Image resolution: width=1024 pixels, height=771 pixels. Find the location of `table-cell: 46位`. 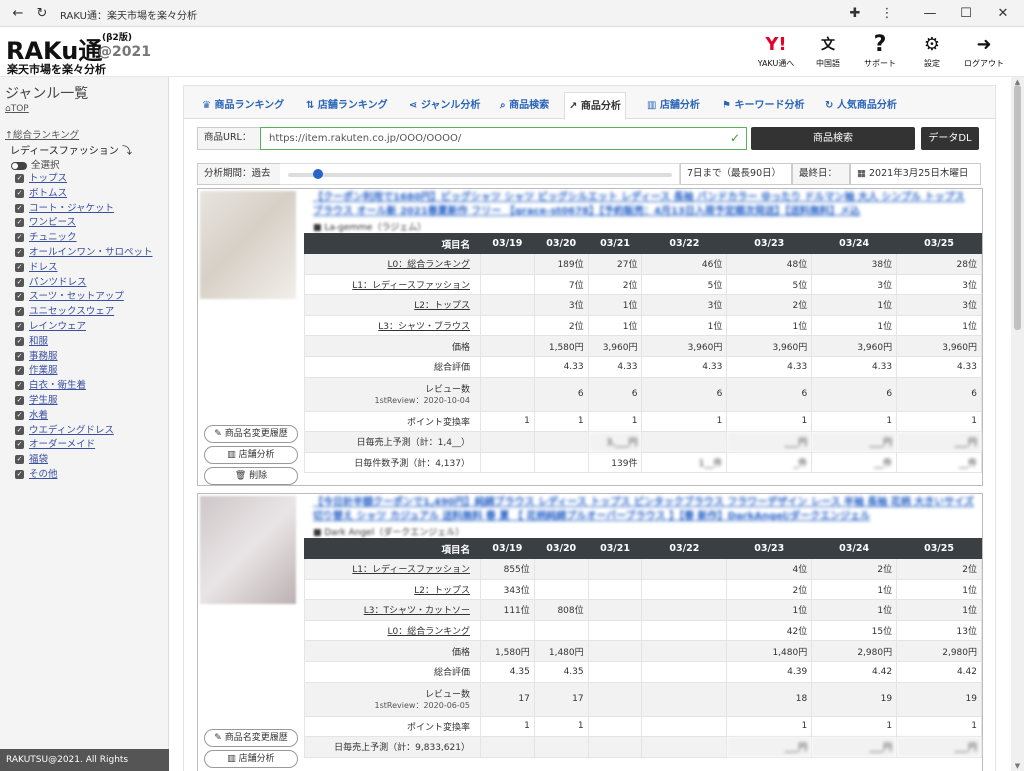

table-cell: 46位 is located at coordinates (684, 264).